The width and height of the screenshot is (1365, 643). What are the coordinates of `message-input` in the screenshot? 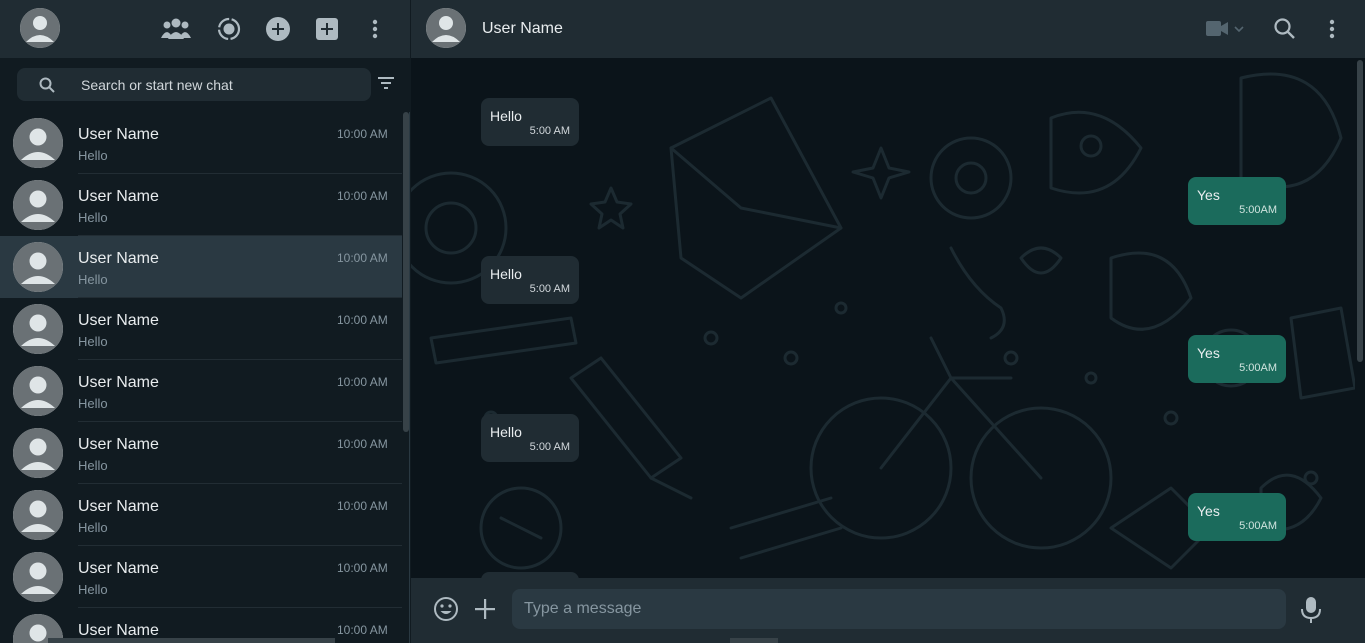 It's located at (899, 609).